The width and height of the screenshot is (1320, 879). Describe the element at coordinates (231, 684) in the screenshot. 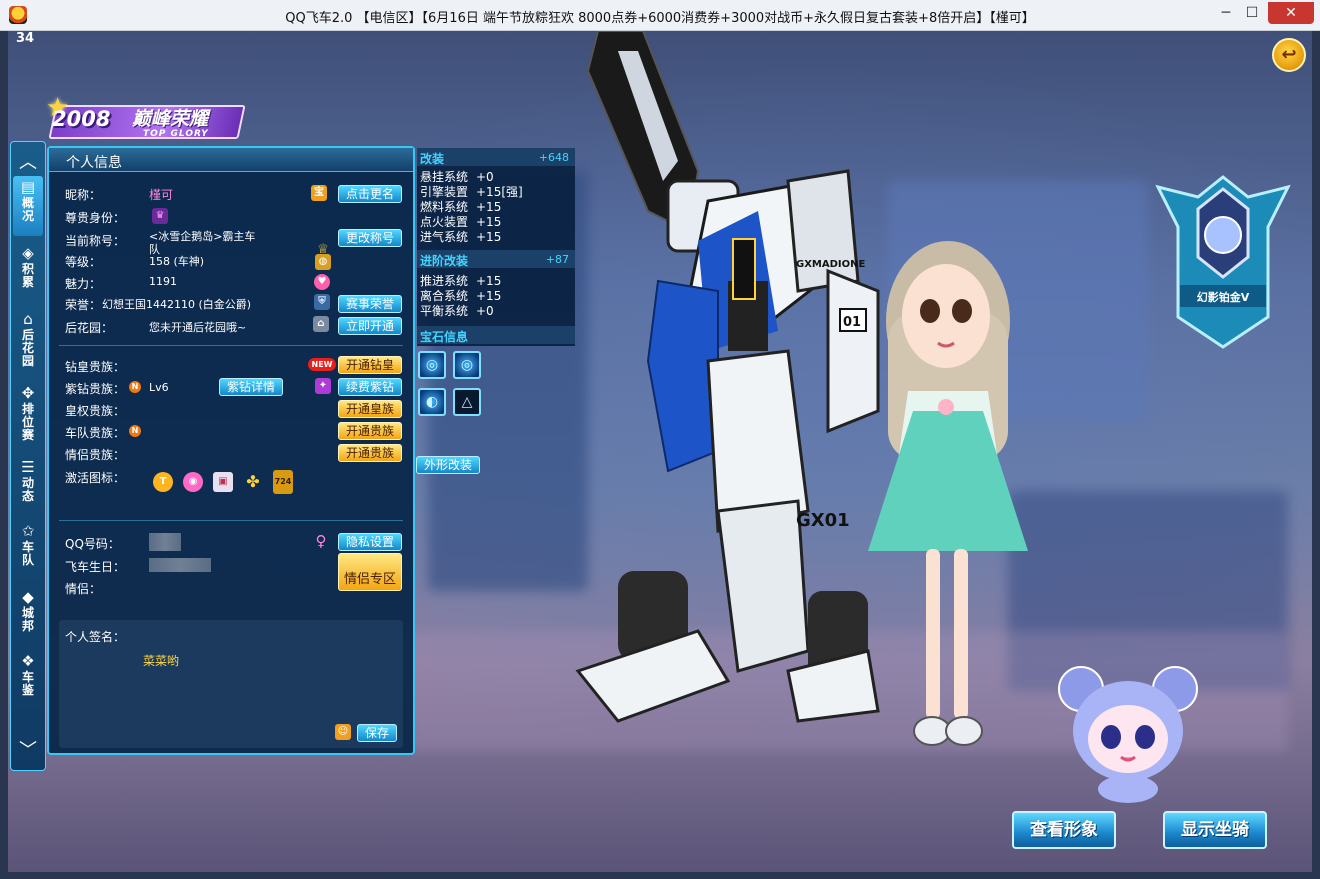

I see `signature-box: 个人签名： 菜菜哟 ☺ 保存` at that location.